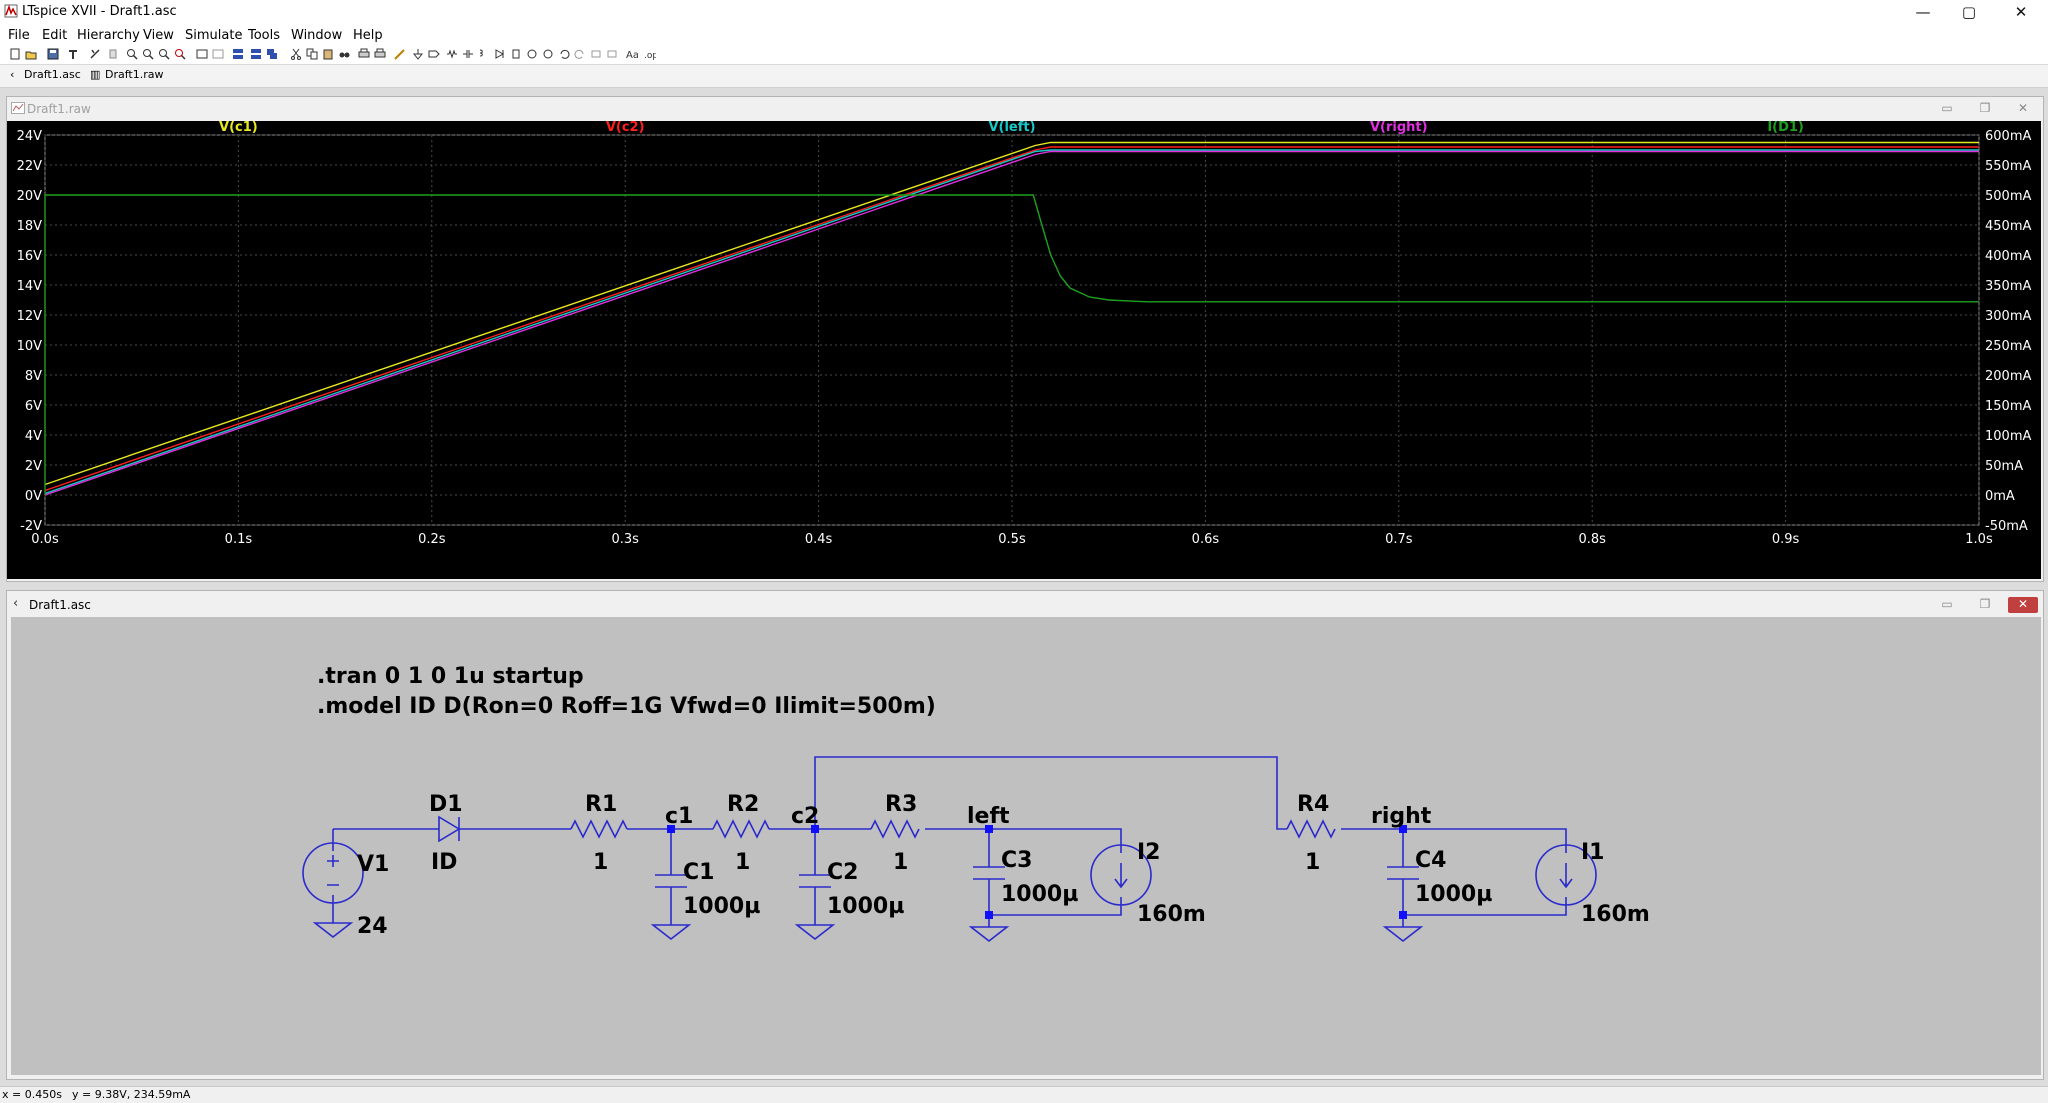 This screenshot has height=1103, width=2048. What do you see at coordinates (434, 54) in the screenshot?
I see `label-net-icon` at bounding box center [434, 54].